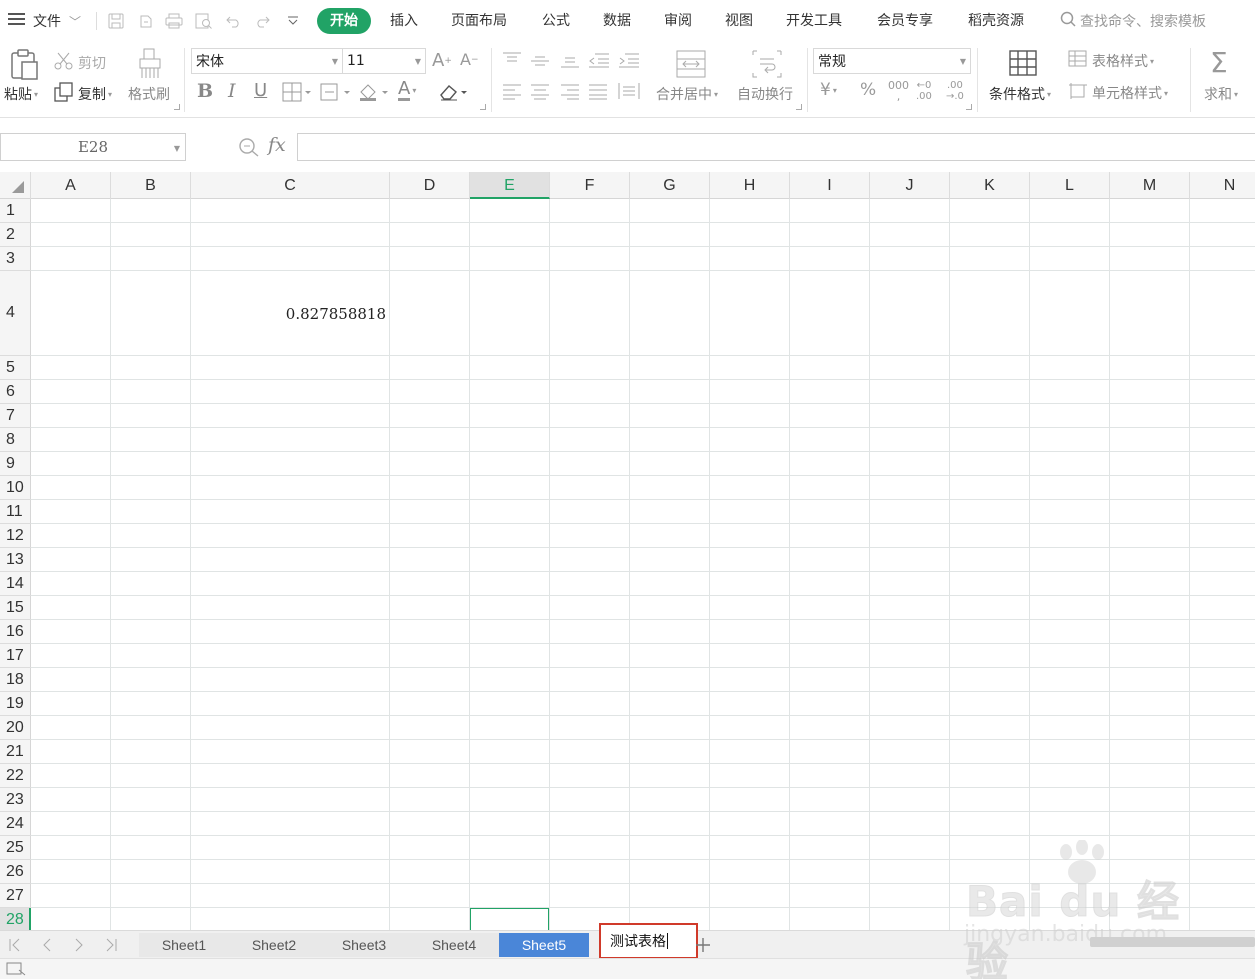 The width and height of the screenshot is (1255, 979). What do you see at coordinates (454, 945) in the screenshot?
I see `sheet-tab-sheet4: Sheet4` at bounding box center [454, 945].